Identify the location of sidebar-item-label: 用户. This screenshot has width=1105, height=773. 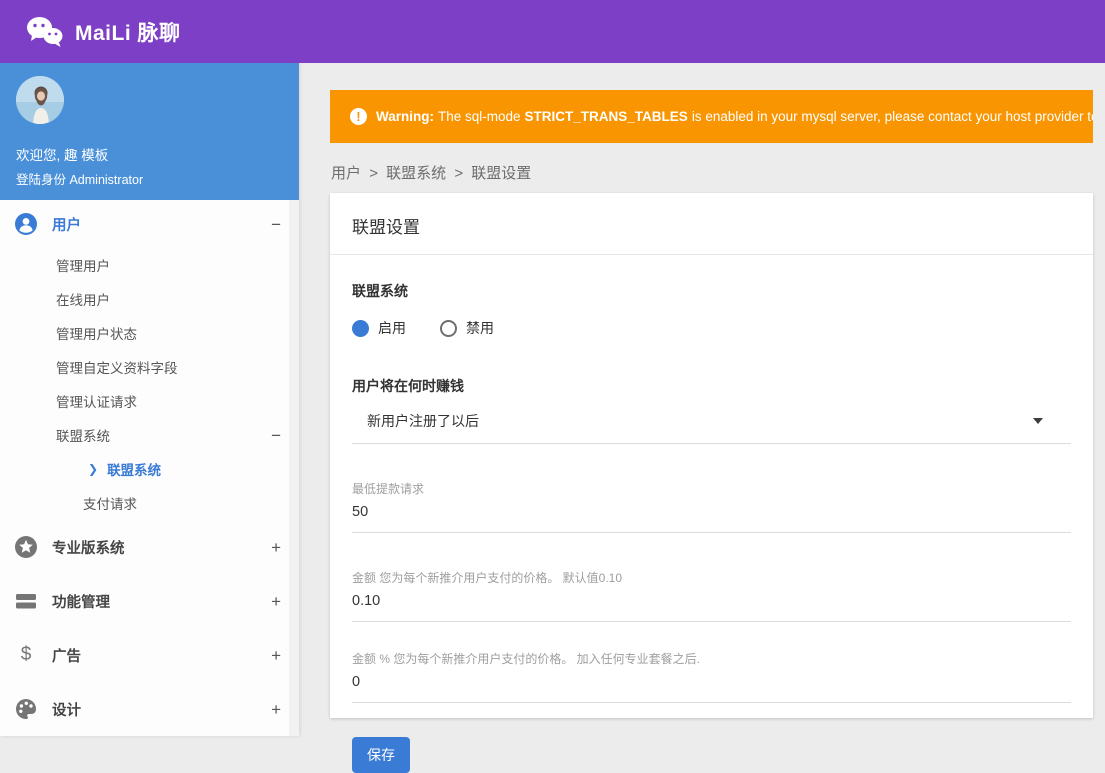
(66, 225).